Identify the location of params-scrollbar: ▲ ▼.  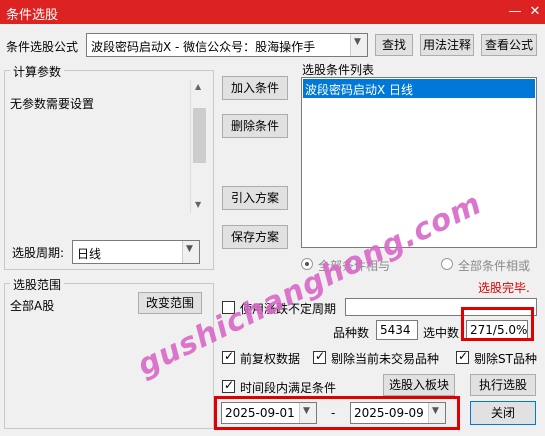
(198, 146).